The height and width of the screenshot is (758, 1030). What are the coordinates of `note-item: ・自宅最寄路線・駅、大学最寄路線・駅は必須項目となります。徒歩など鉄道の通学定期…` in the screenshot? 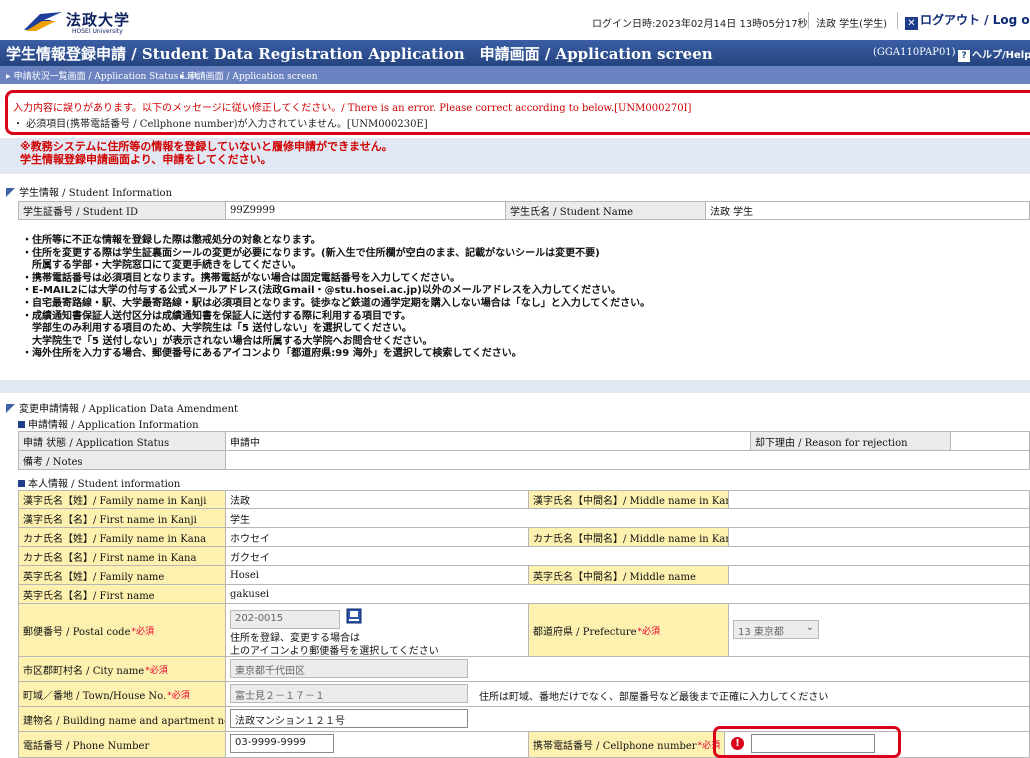 It's located at (336, 303).